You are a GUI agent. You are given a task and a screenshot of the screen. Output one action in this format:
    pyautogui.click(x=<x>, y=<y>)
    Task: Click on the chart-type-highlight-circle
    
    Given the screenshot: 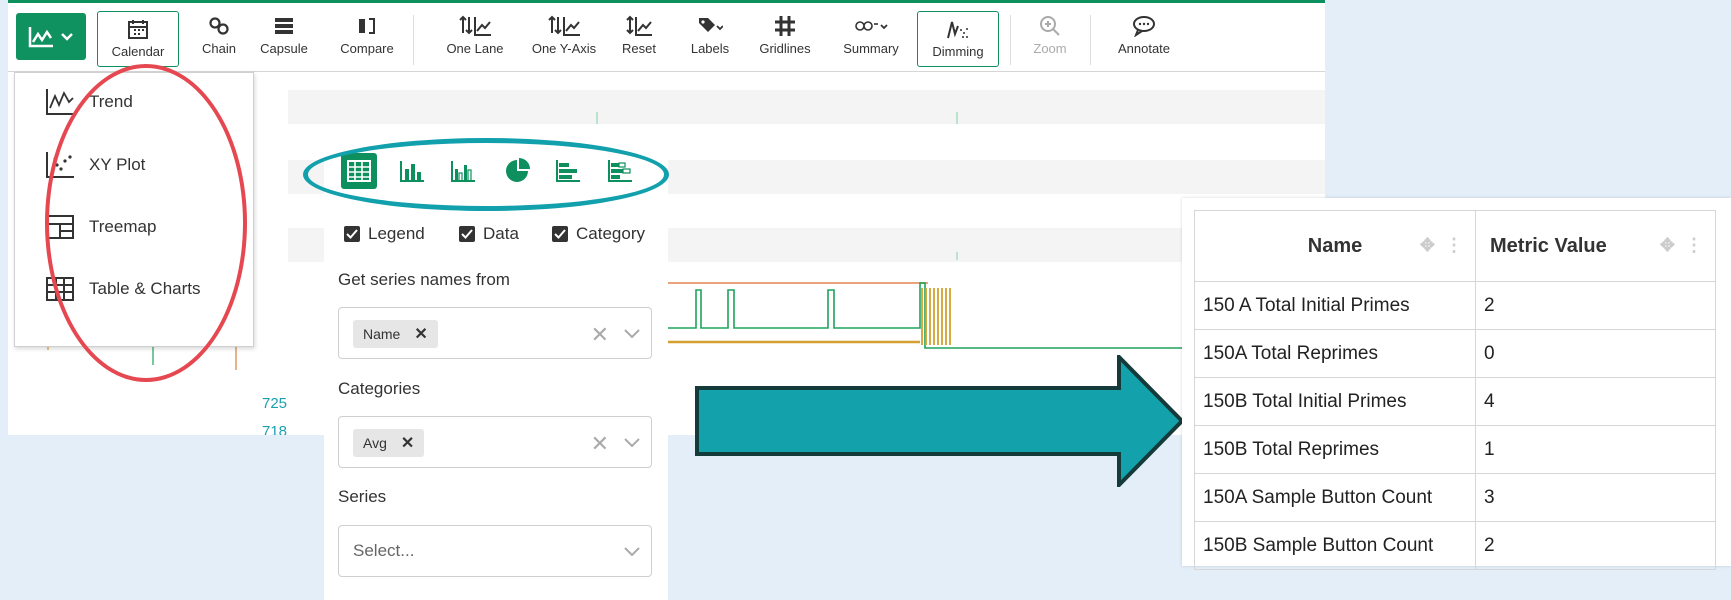 What is the action you would take?
    pyautogui.click(x=486, y=174)
    